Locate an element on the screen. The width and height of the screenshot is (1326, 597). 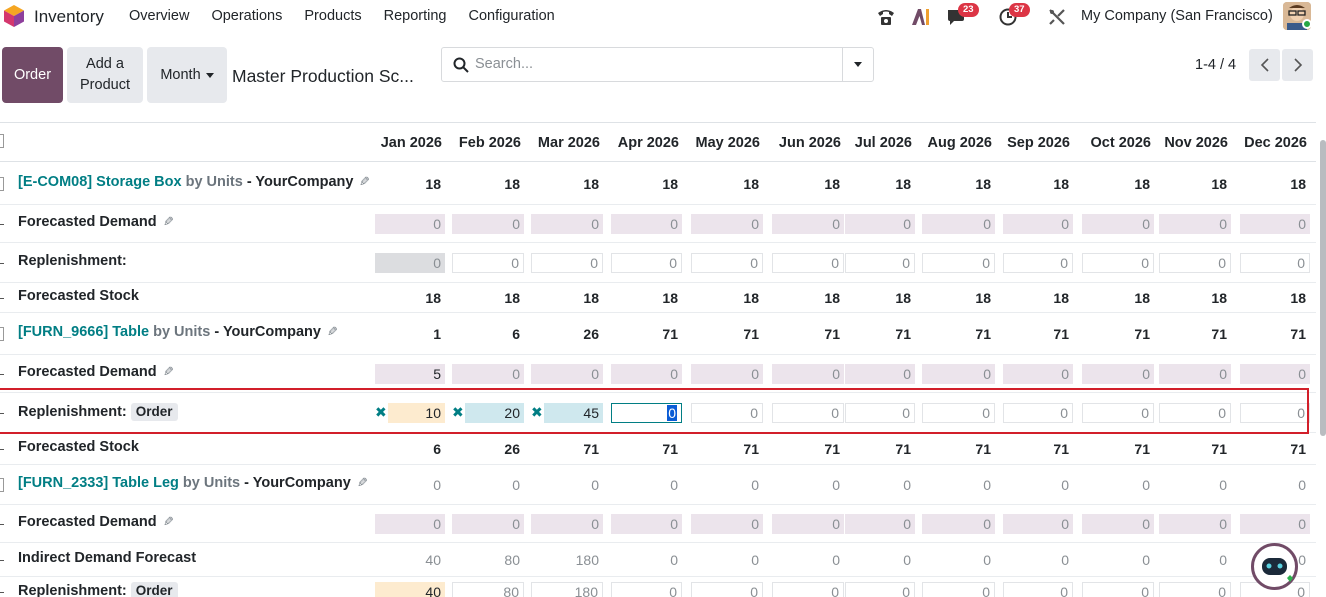
menu-products: Products is located at coordinates (332, 16).